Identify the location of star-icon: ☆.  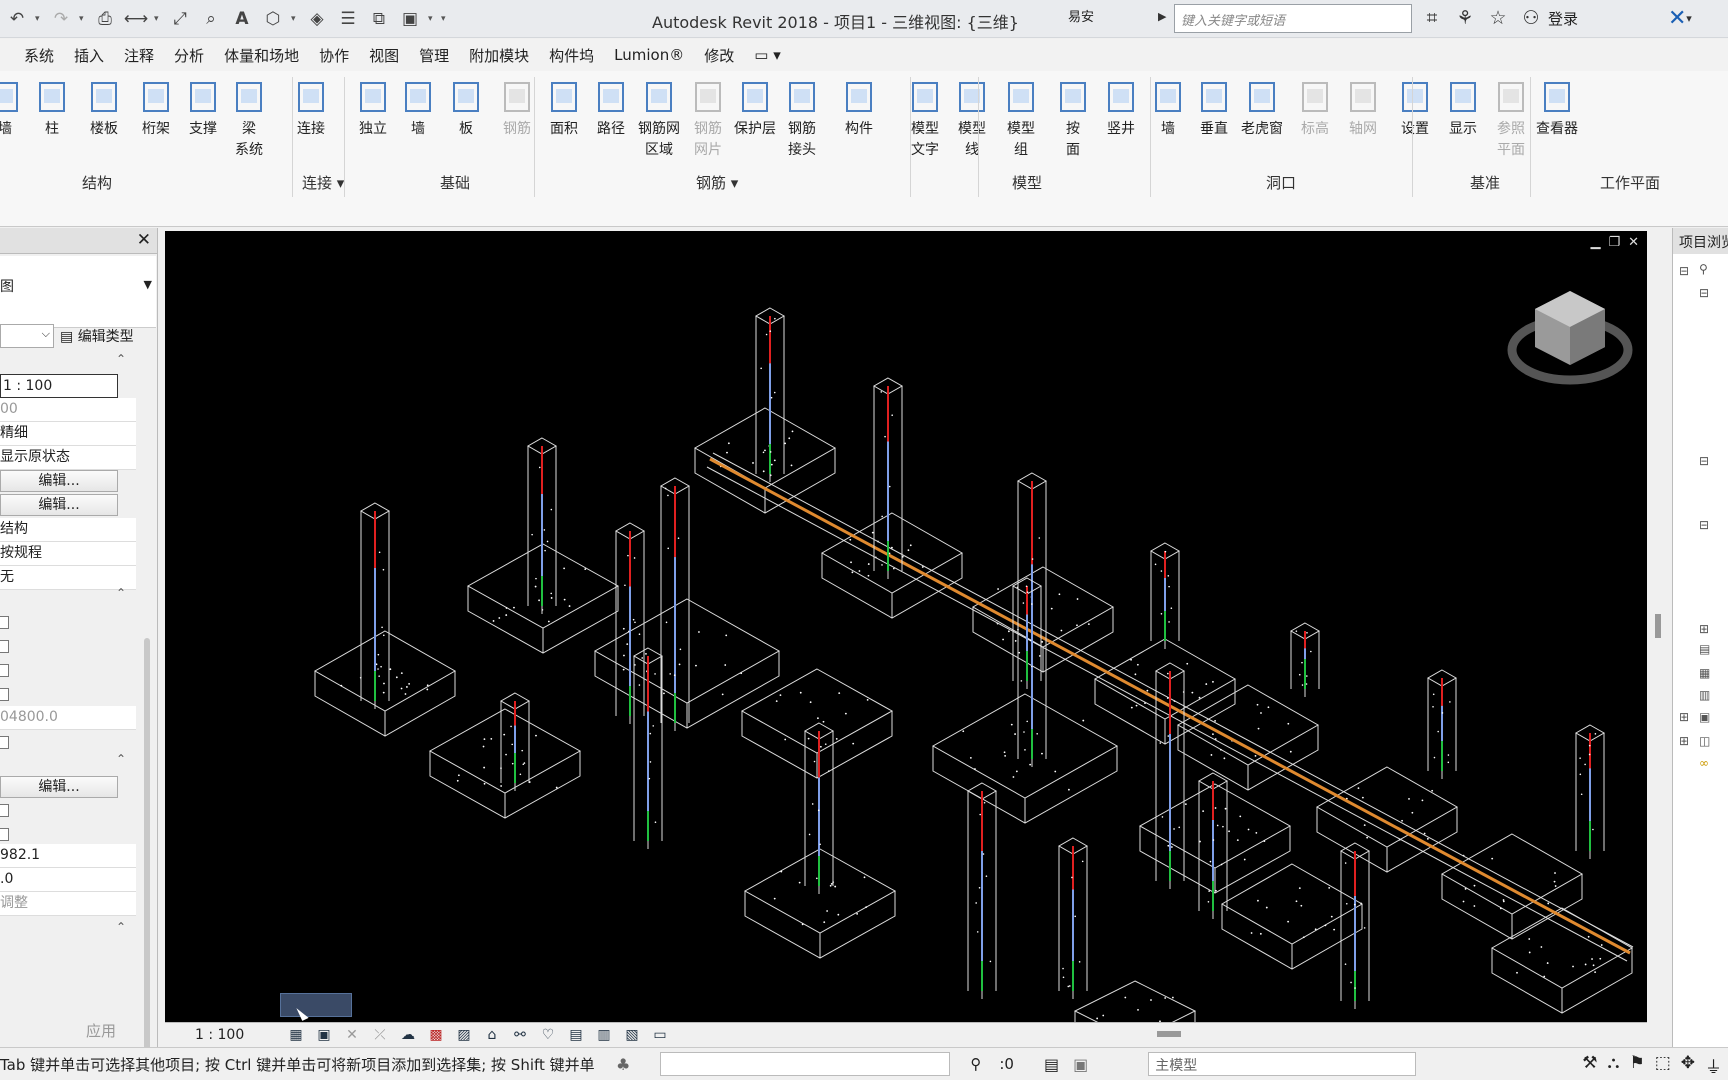
(1498, 18).